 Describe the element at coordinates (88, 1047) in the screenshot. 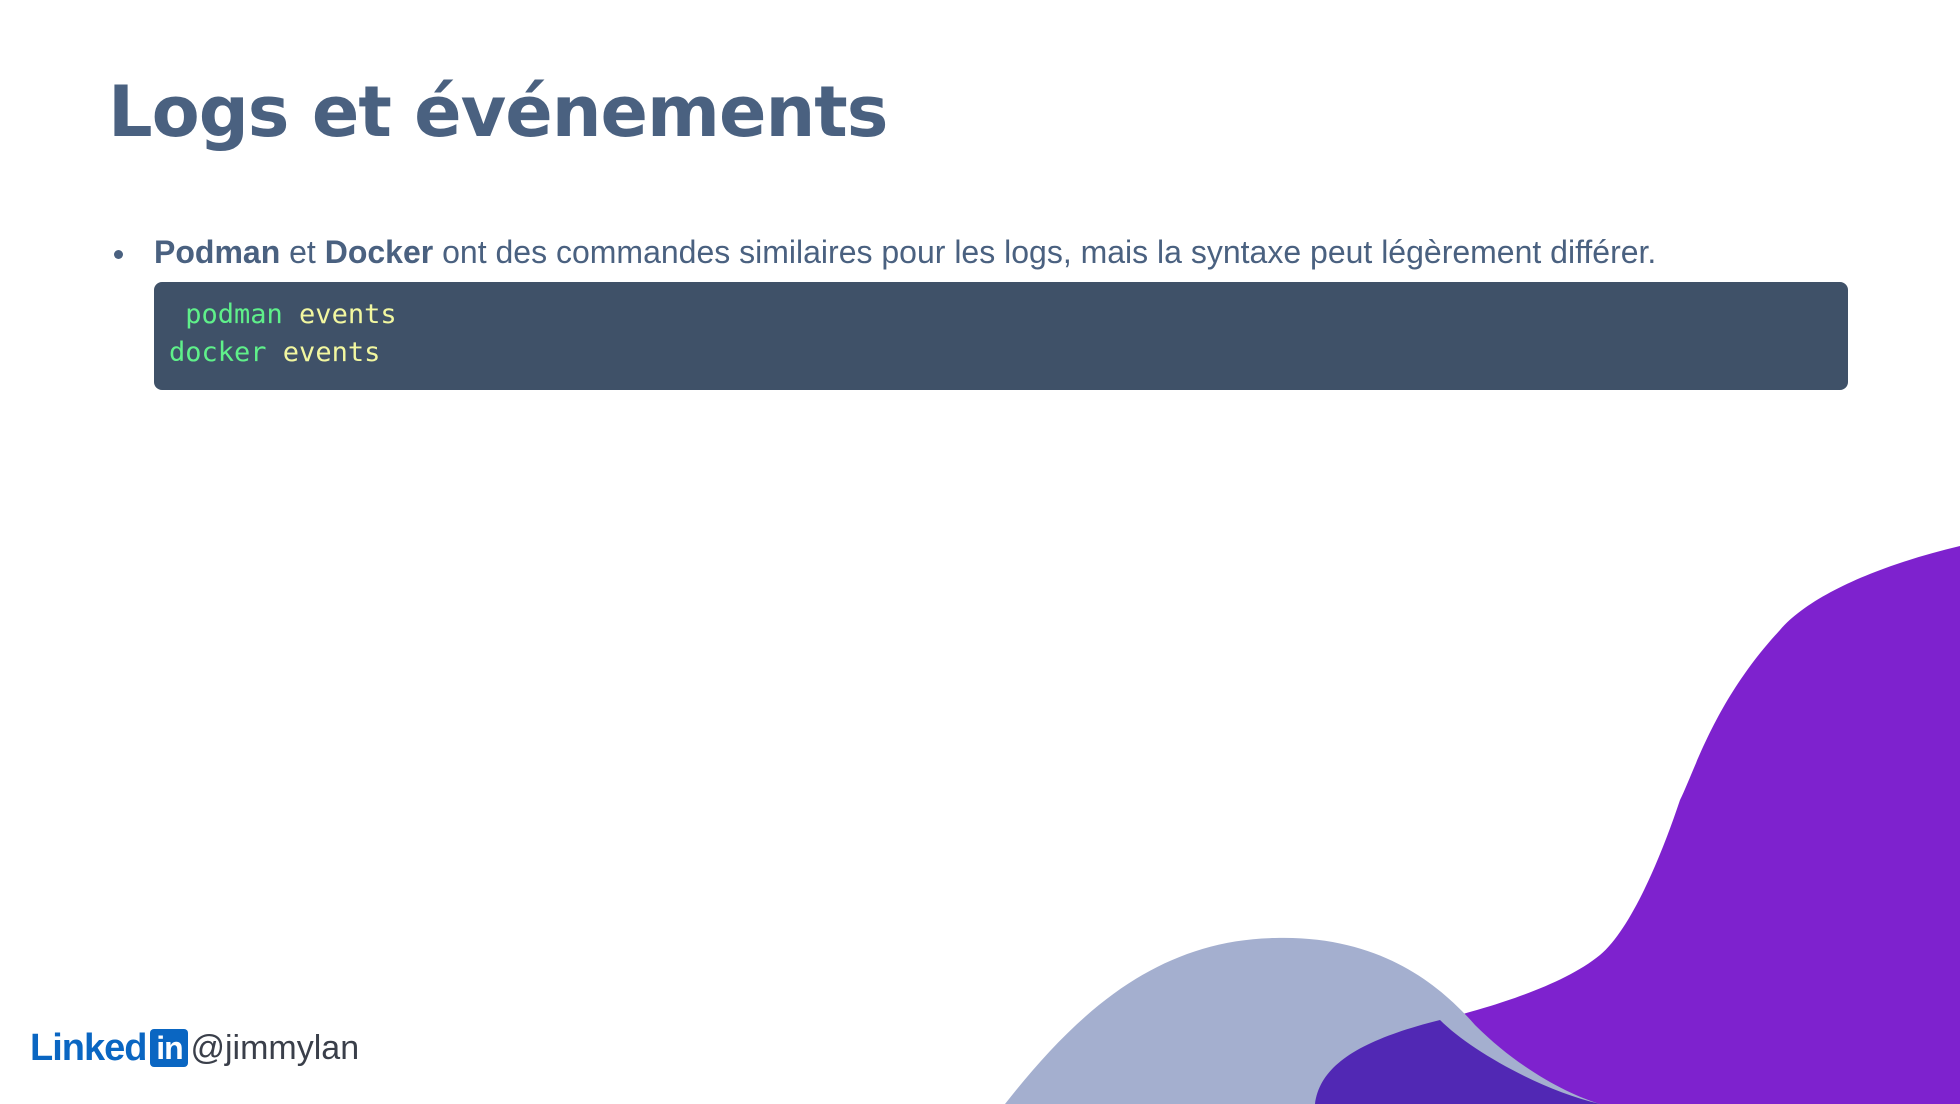

I see `linkedin-logo-text: Linked` at that location.